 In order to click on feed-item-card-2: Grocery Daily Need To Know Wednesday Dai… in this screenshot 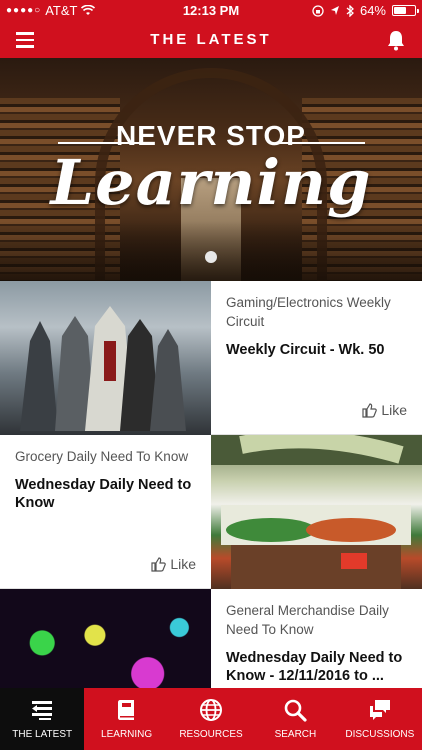, I will do `click(105, 512)`.